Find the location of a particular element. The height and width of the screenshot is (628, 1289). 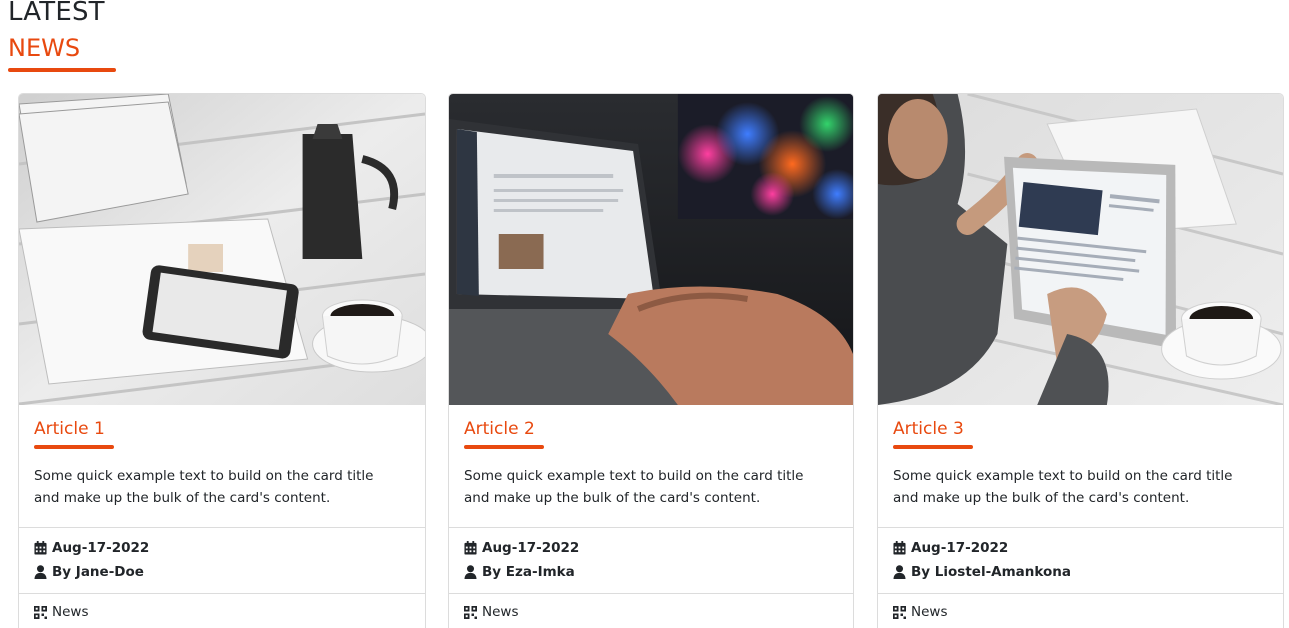

post-author: By Liostel-Amankona is located at coordinates (991, 572).